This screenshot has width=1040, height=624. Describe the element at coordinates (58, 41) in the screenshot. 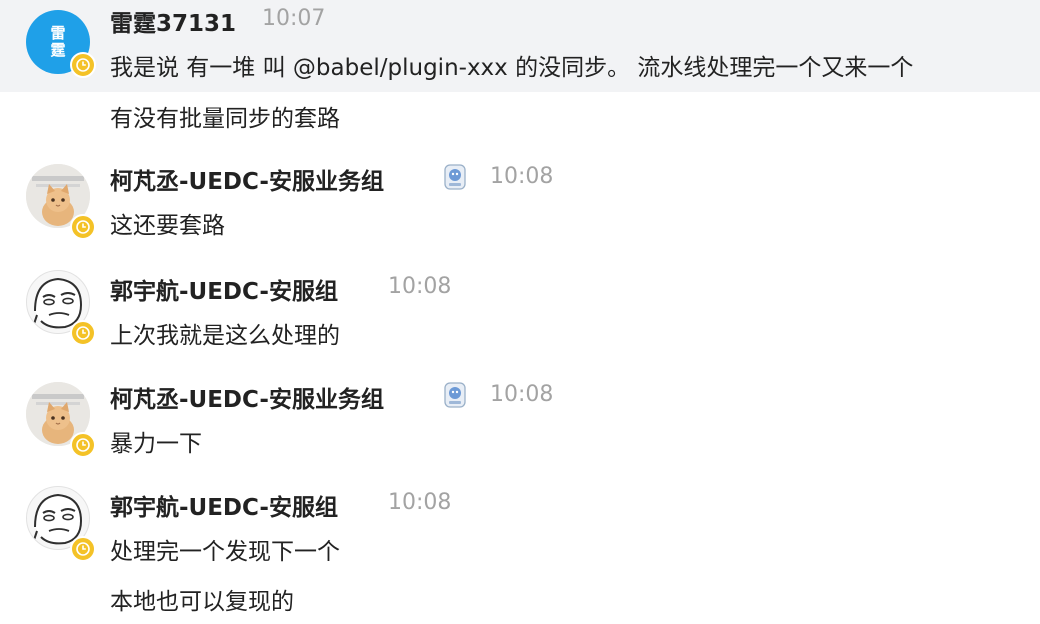

I see `avatar-initials: 雷 霆` at that location.